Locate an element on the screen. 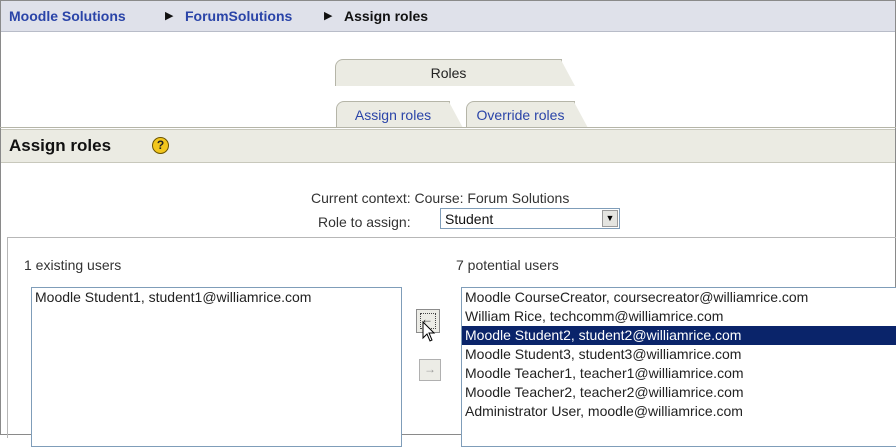  tab-assign-roles-label: Assign roles is located at coordinates (393, 115).